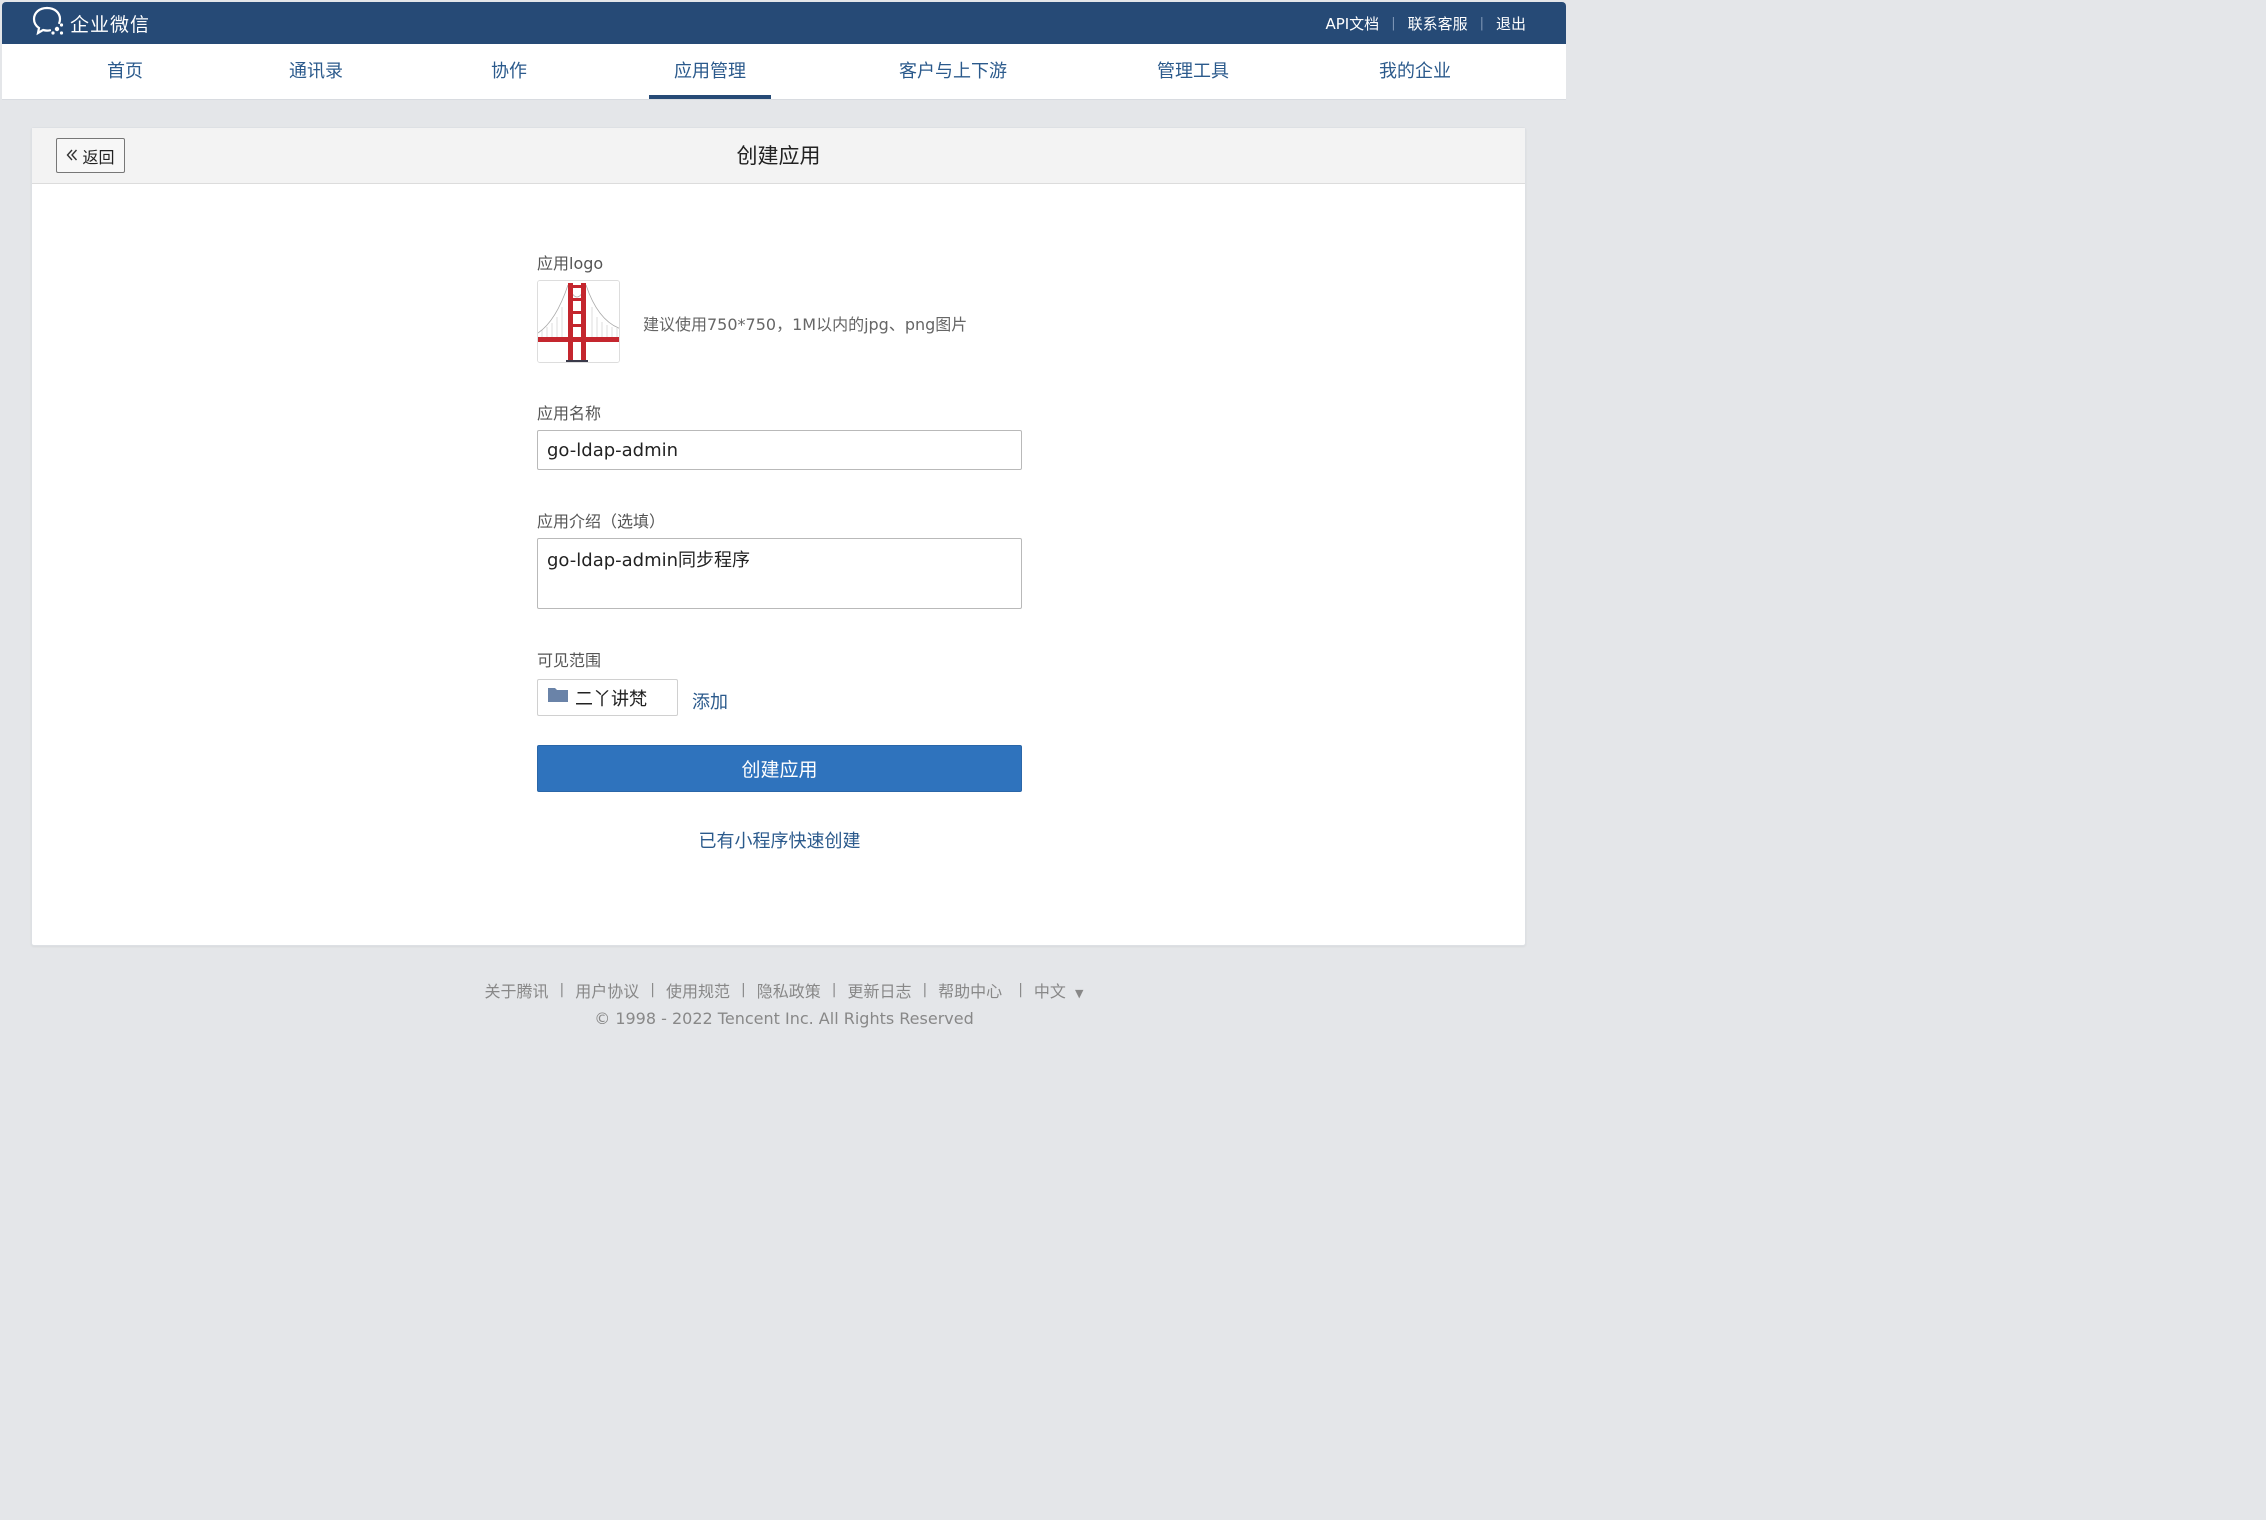 The width and height of the screenshot is (2266, 1520). I want to click on app-name-label: 应用名称, so click(569, 413).